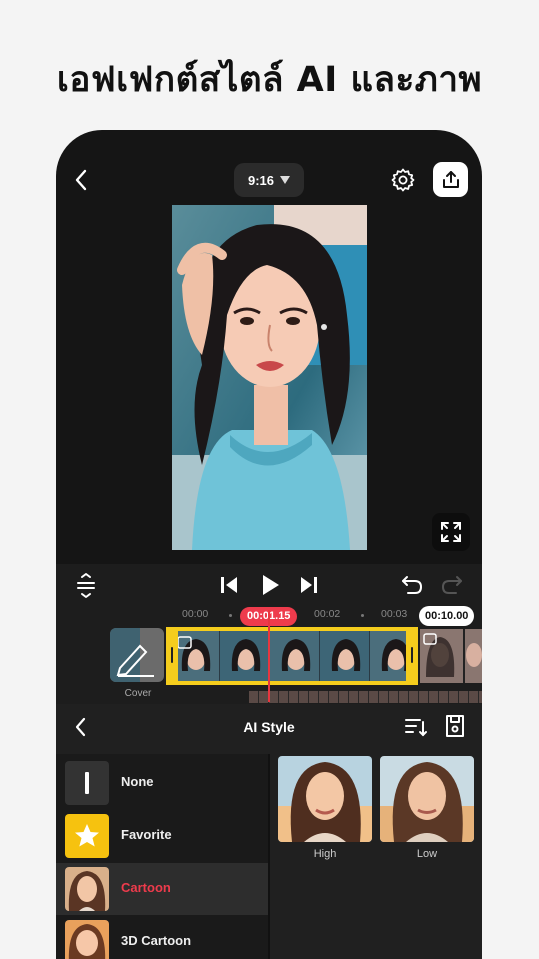 Image resolution: width=539 pixels, height=959 pixels. I want to click on ai-panel-header: AI Style, so click(269, 727).